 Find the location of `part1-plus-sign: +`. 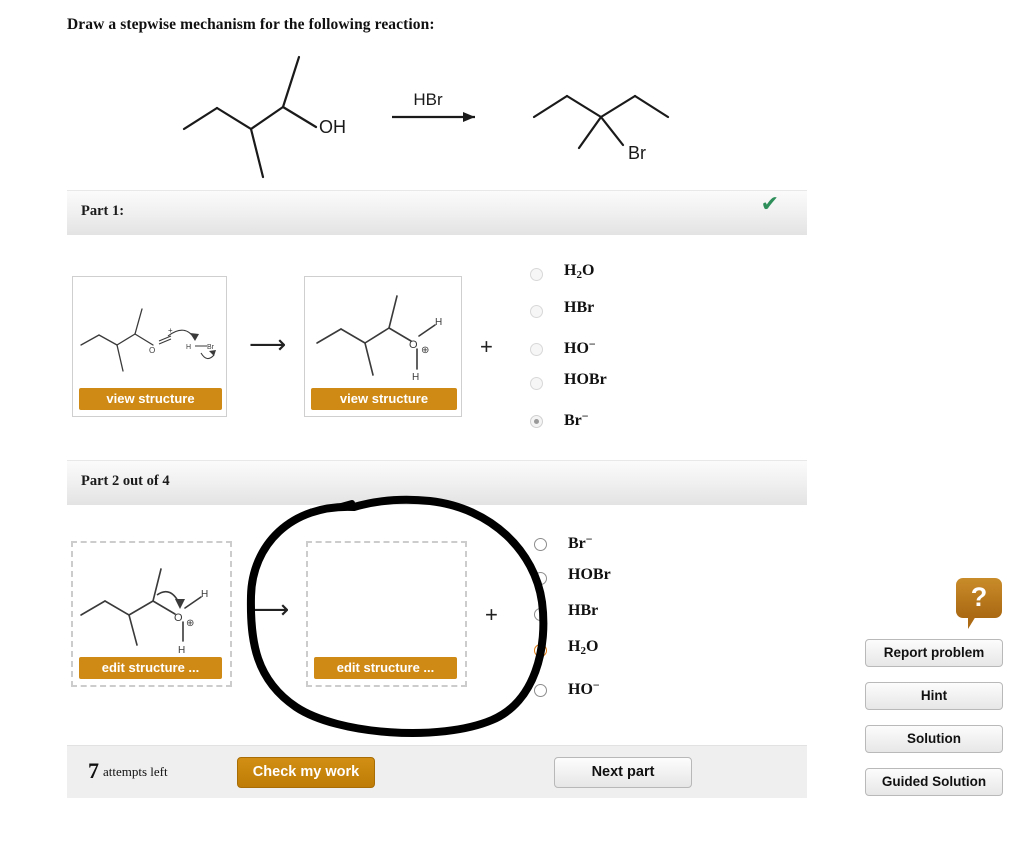

part1-plus-sign: + is located at coordinates (486, 346).